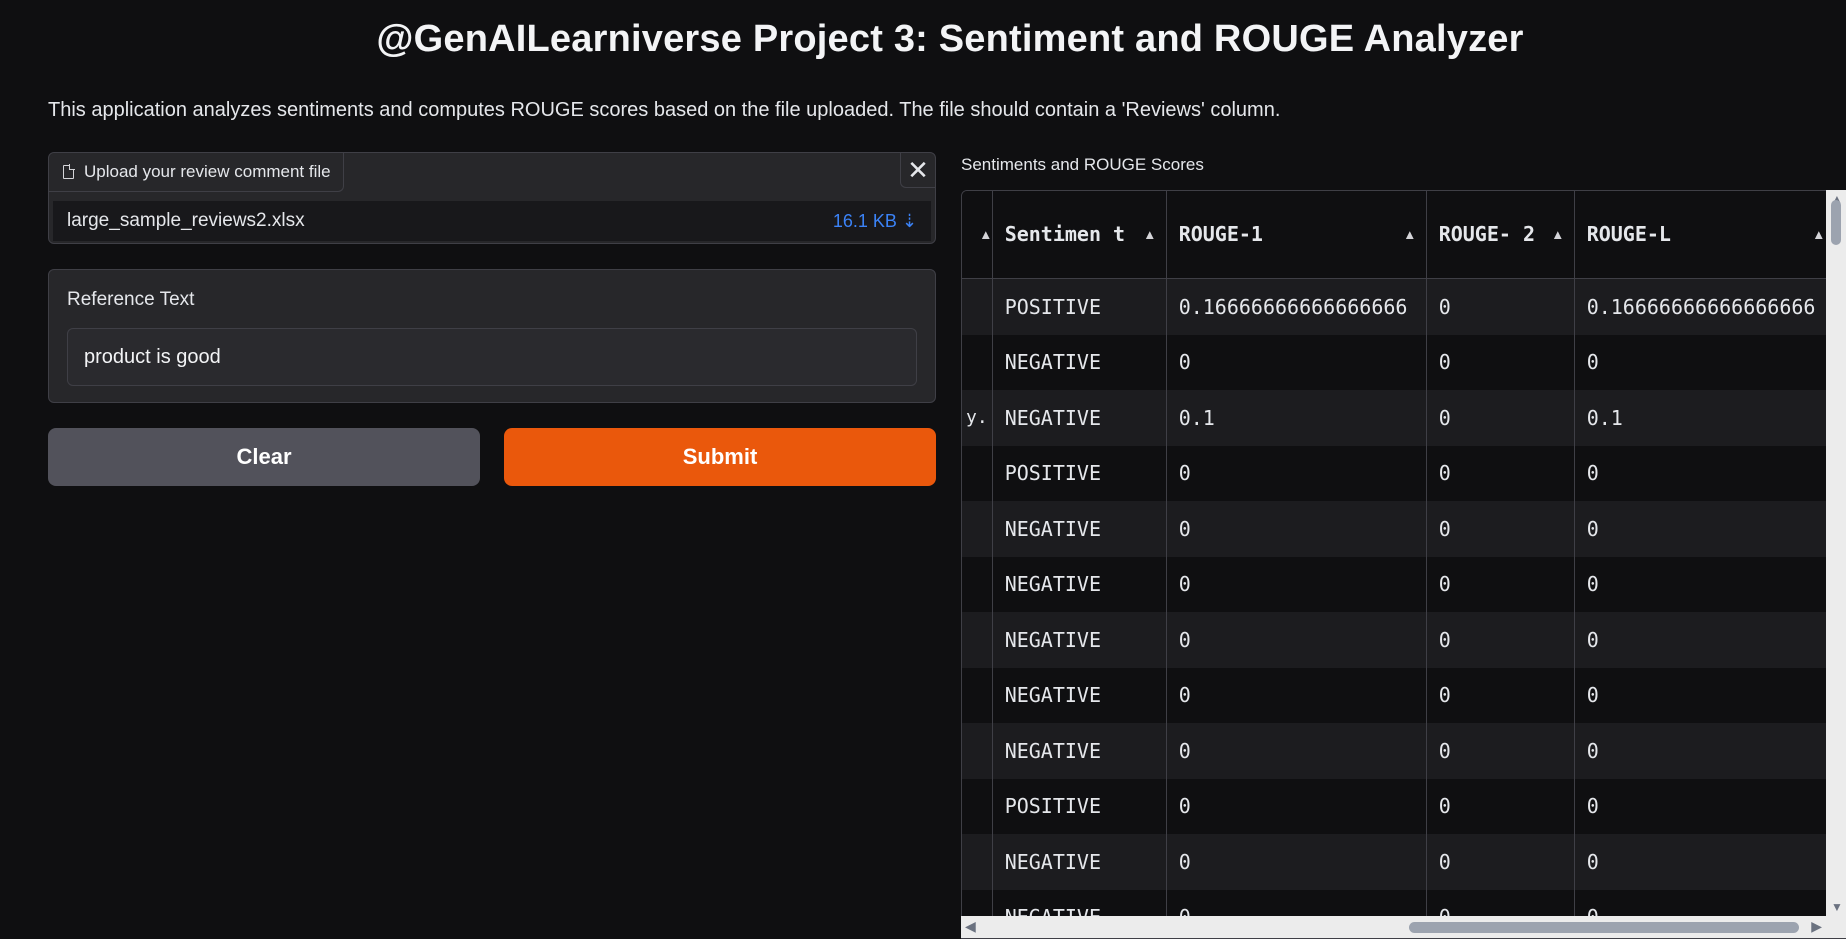  I want to click on table-row: y. NEGATIVE 0.1 0 0.1, so click(1399, 418).